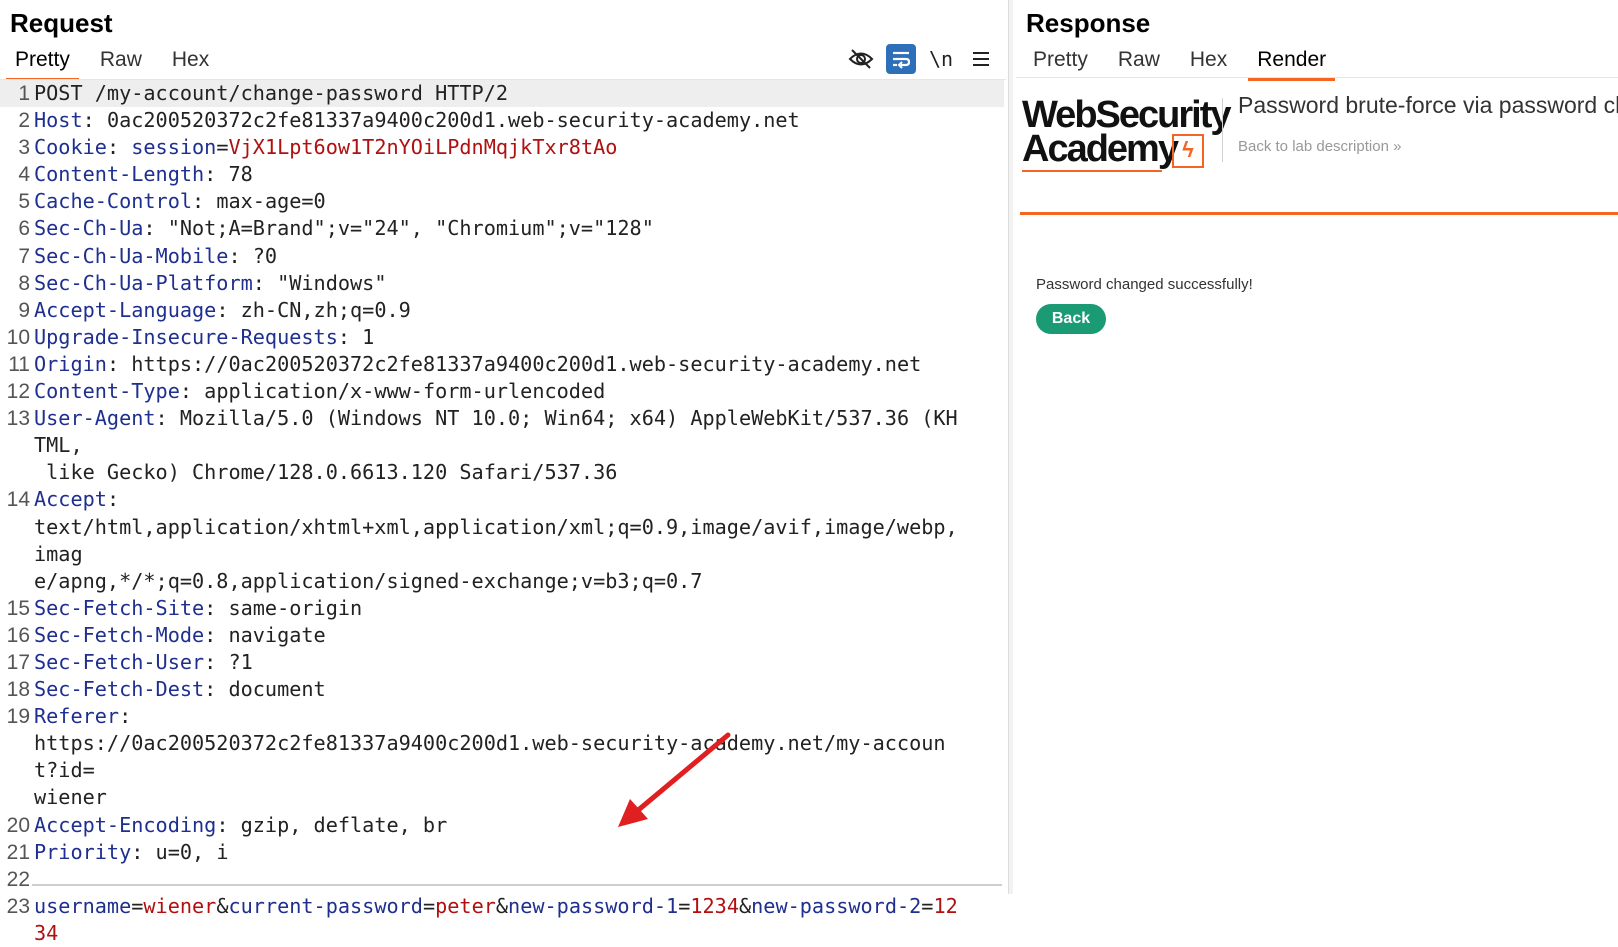 This screenshot has height=947, width=1618. What do you see at coordinates (1060, 63) in the screenshot?
I see `response-tab-pretty: Pretty` at bounding box center [1060, 63].